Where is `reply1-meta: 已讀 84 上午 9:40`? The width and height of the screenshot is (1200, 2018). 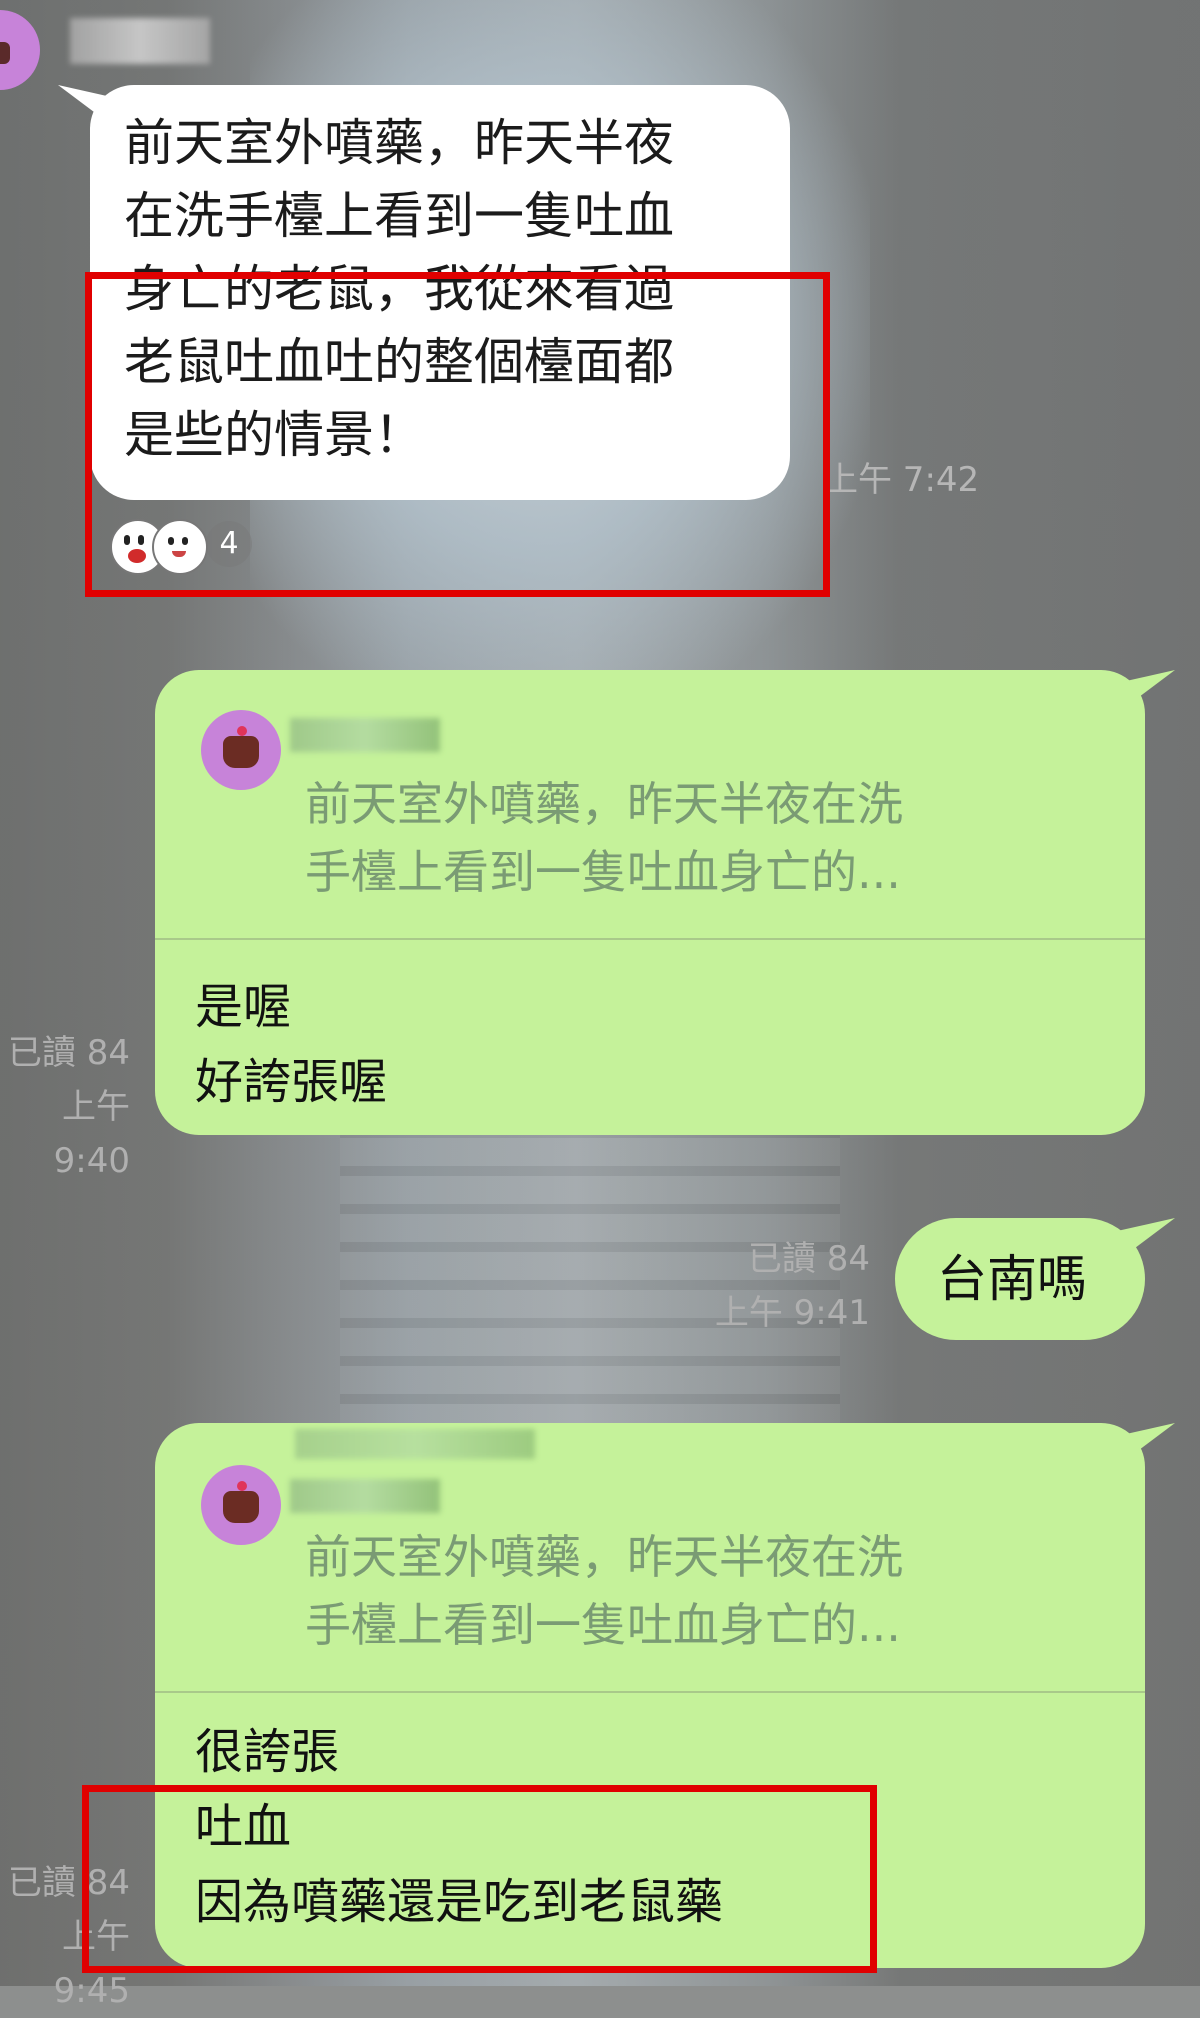 reply1-meta: 已讀 84 上午 9:40 is located at coordinates (65, 1107).